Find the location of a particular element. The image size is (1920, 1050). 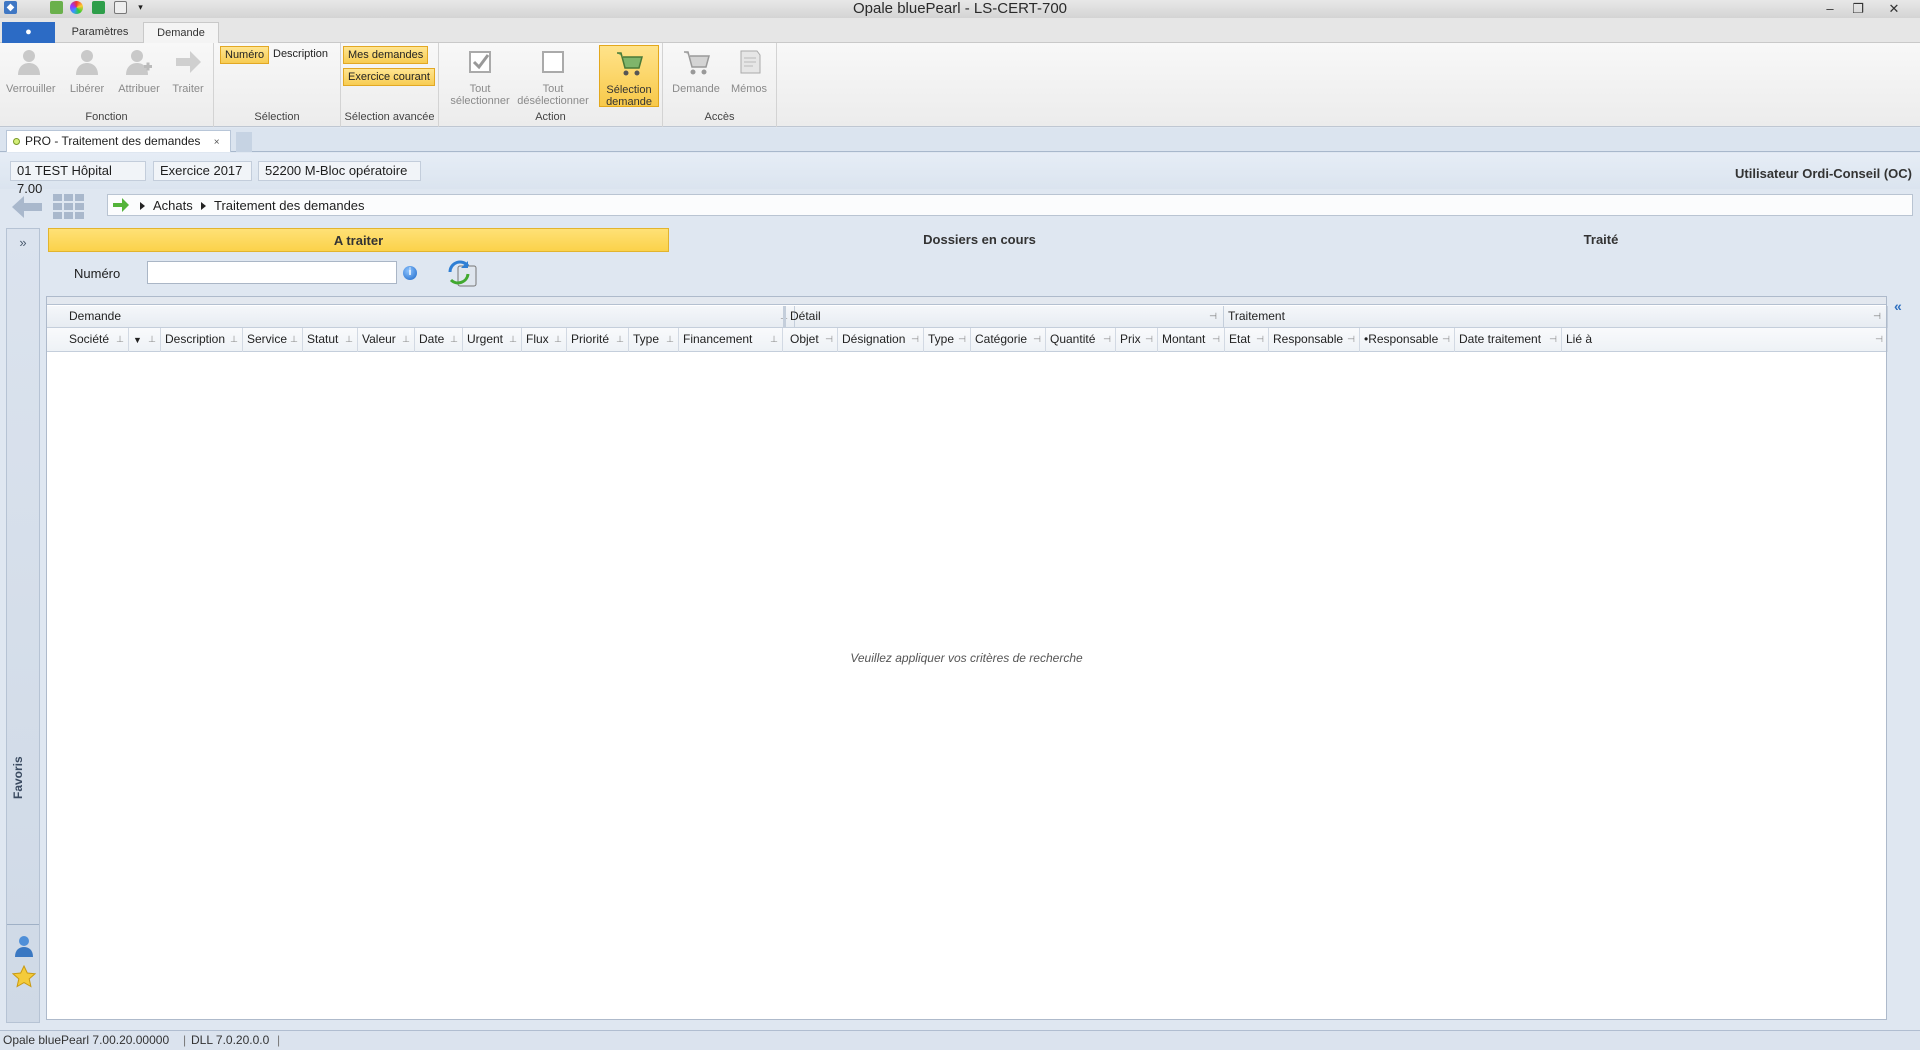

col-description: Description ⊥ is located at coordinates (202, 340).